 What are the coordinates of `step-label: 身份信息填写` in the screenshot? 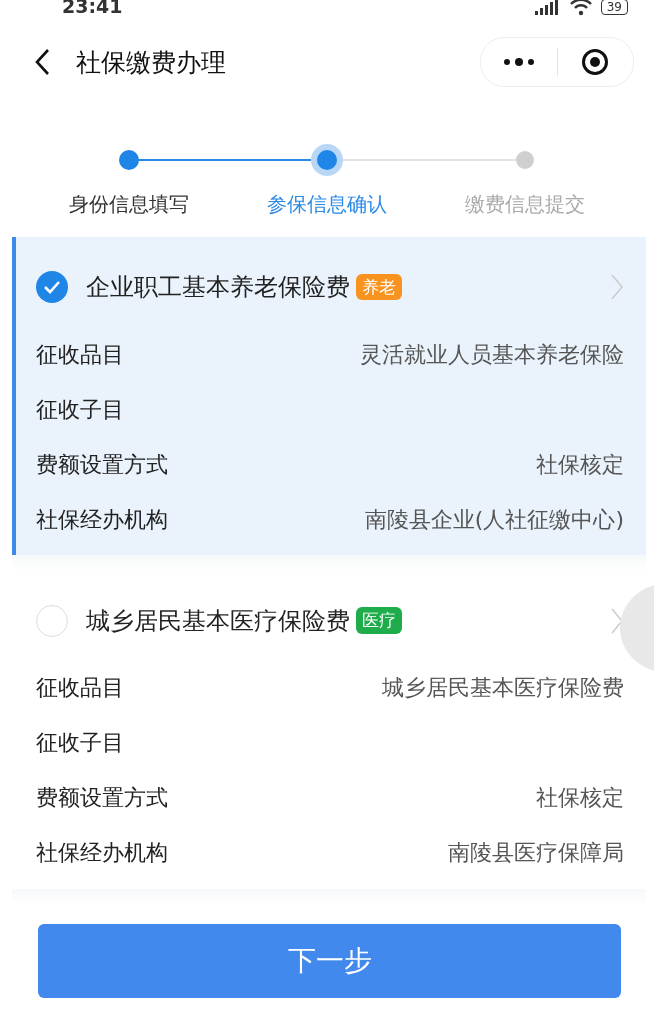 It's located at (129, 205).